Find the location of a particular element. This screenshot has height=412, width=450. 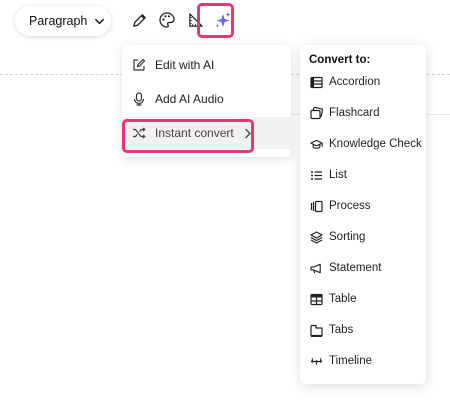

chevron-down-icon is located at coordinates (99, 21).